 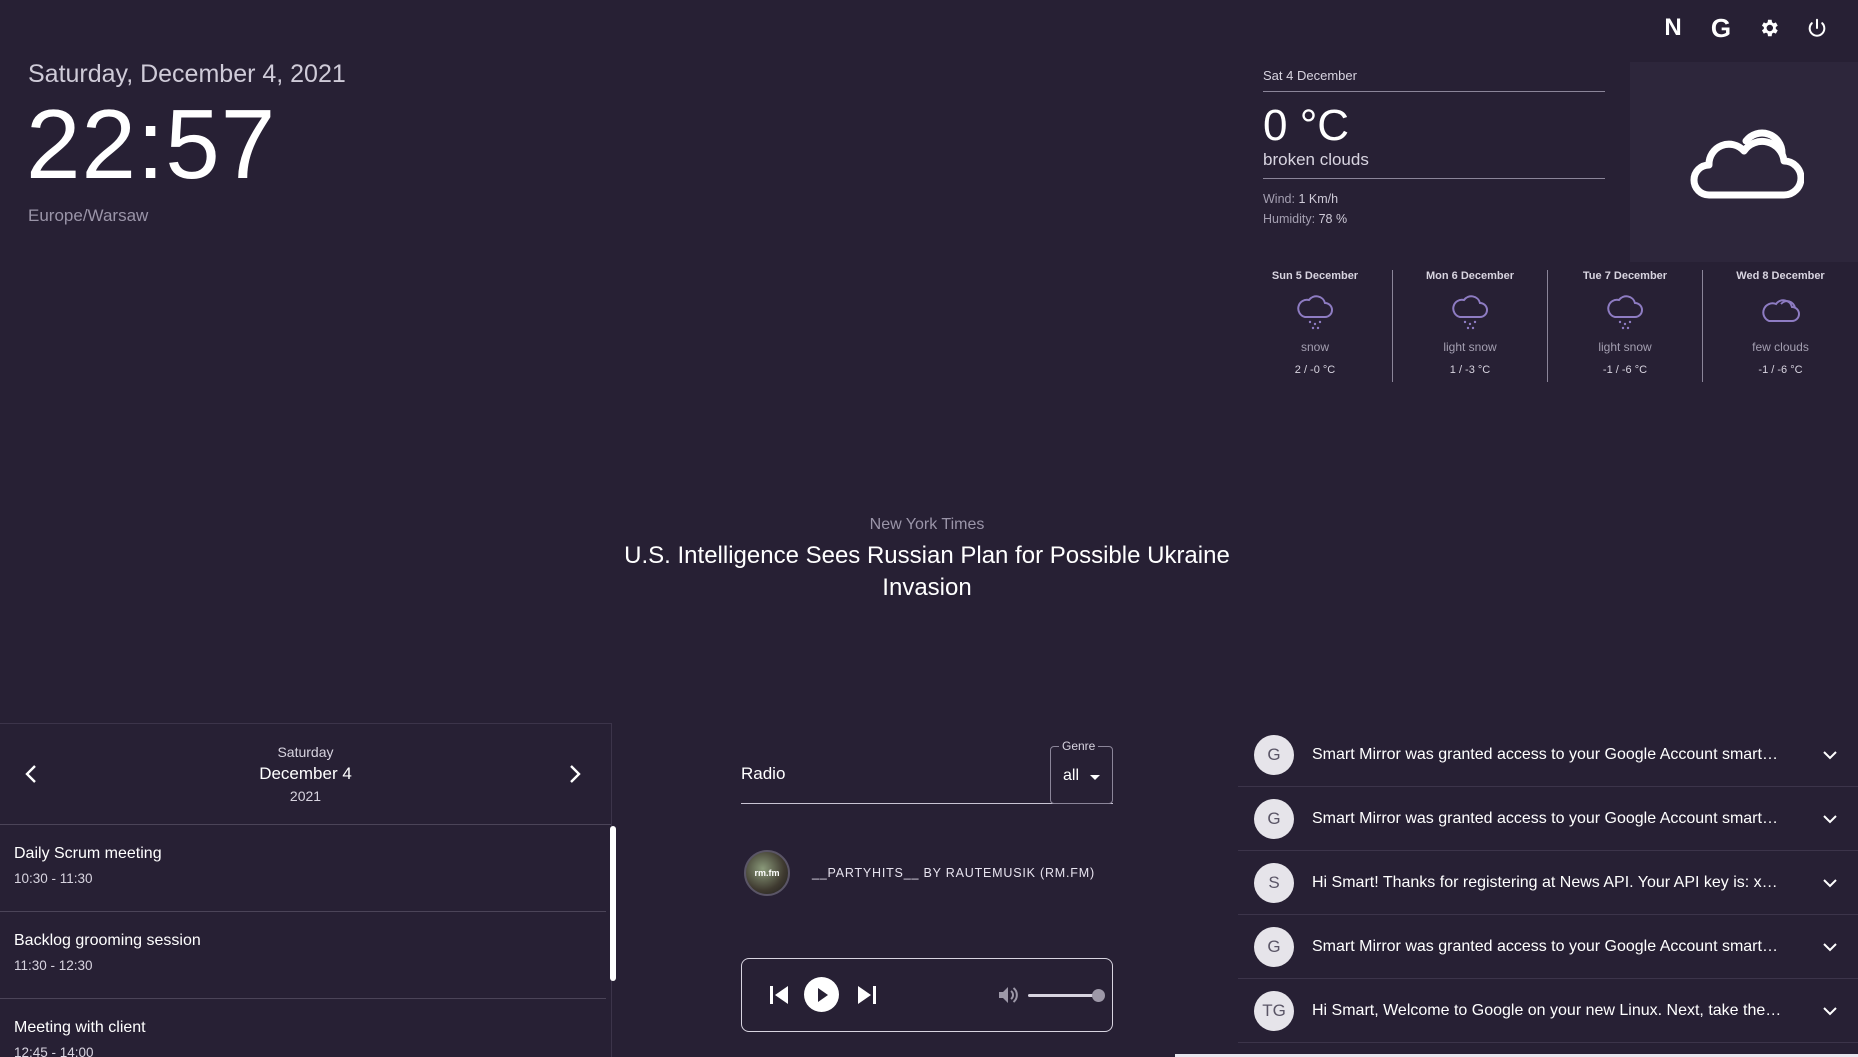 What do you see at coordinates (303, 955) in the screenshot?
I see `calendar-event: Backlog grooming session 11:30 - 12:30` at bounding box center [303, 955].